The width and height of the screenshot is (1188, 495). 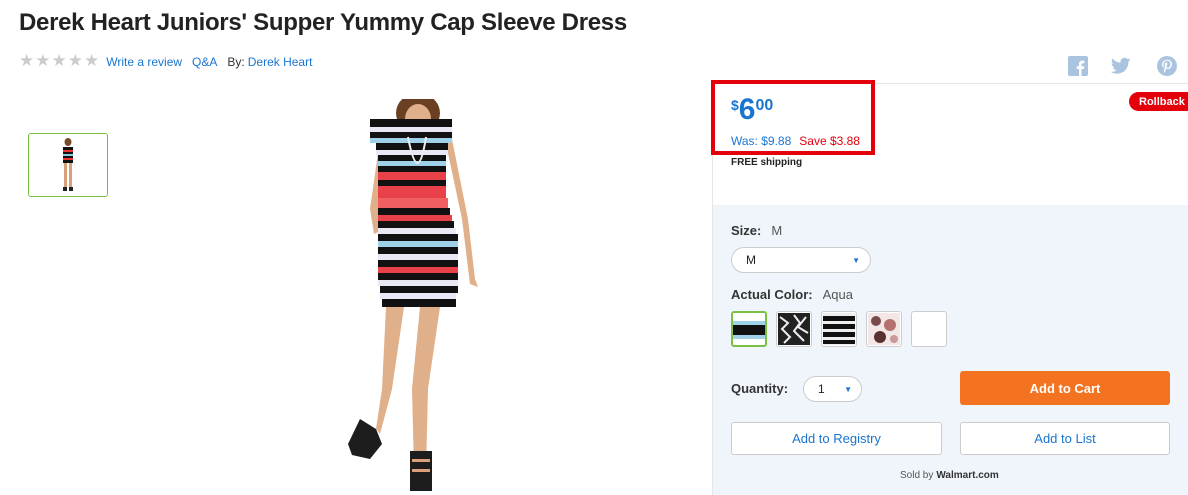 I want to click on brand-link: Derek Heart, so click(x=280, y=62).